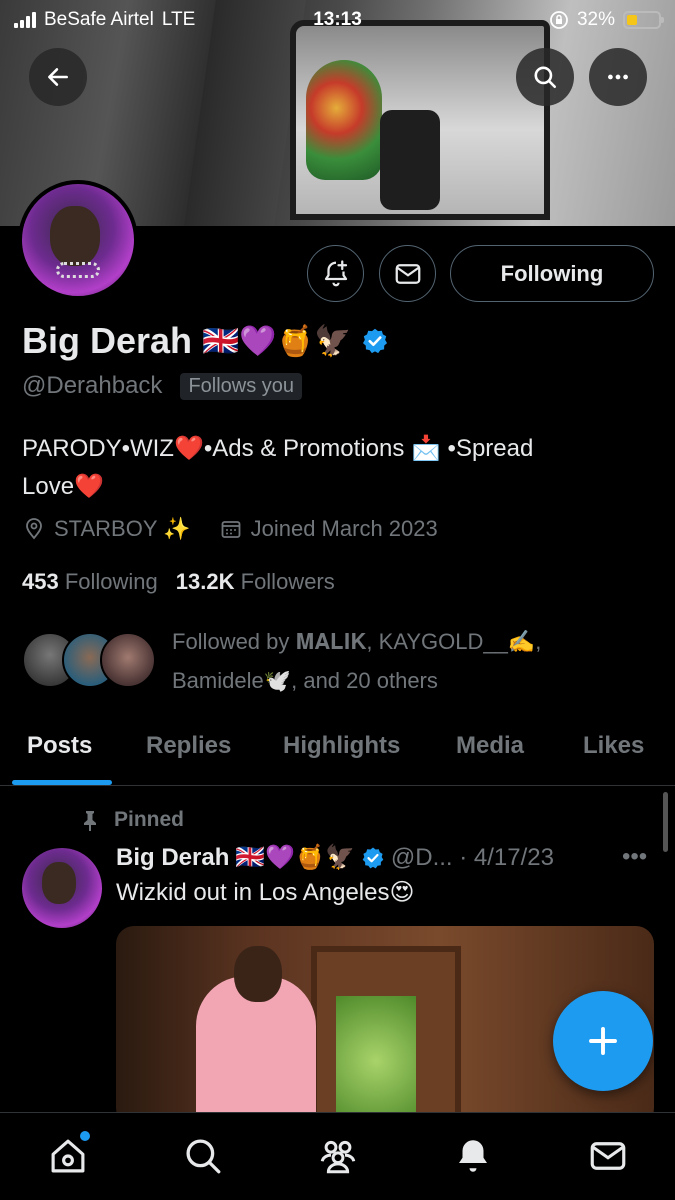 This screenshot has height=1200, width=675. I want to click on profile-handle: @Derahback, so click(92, 385).